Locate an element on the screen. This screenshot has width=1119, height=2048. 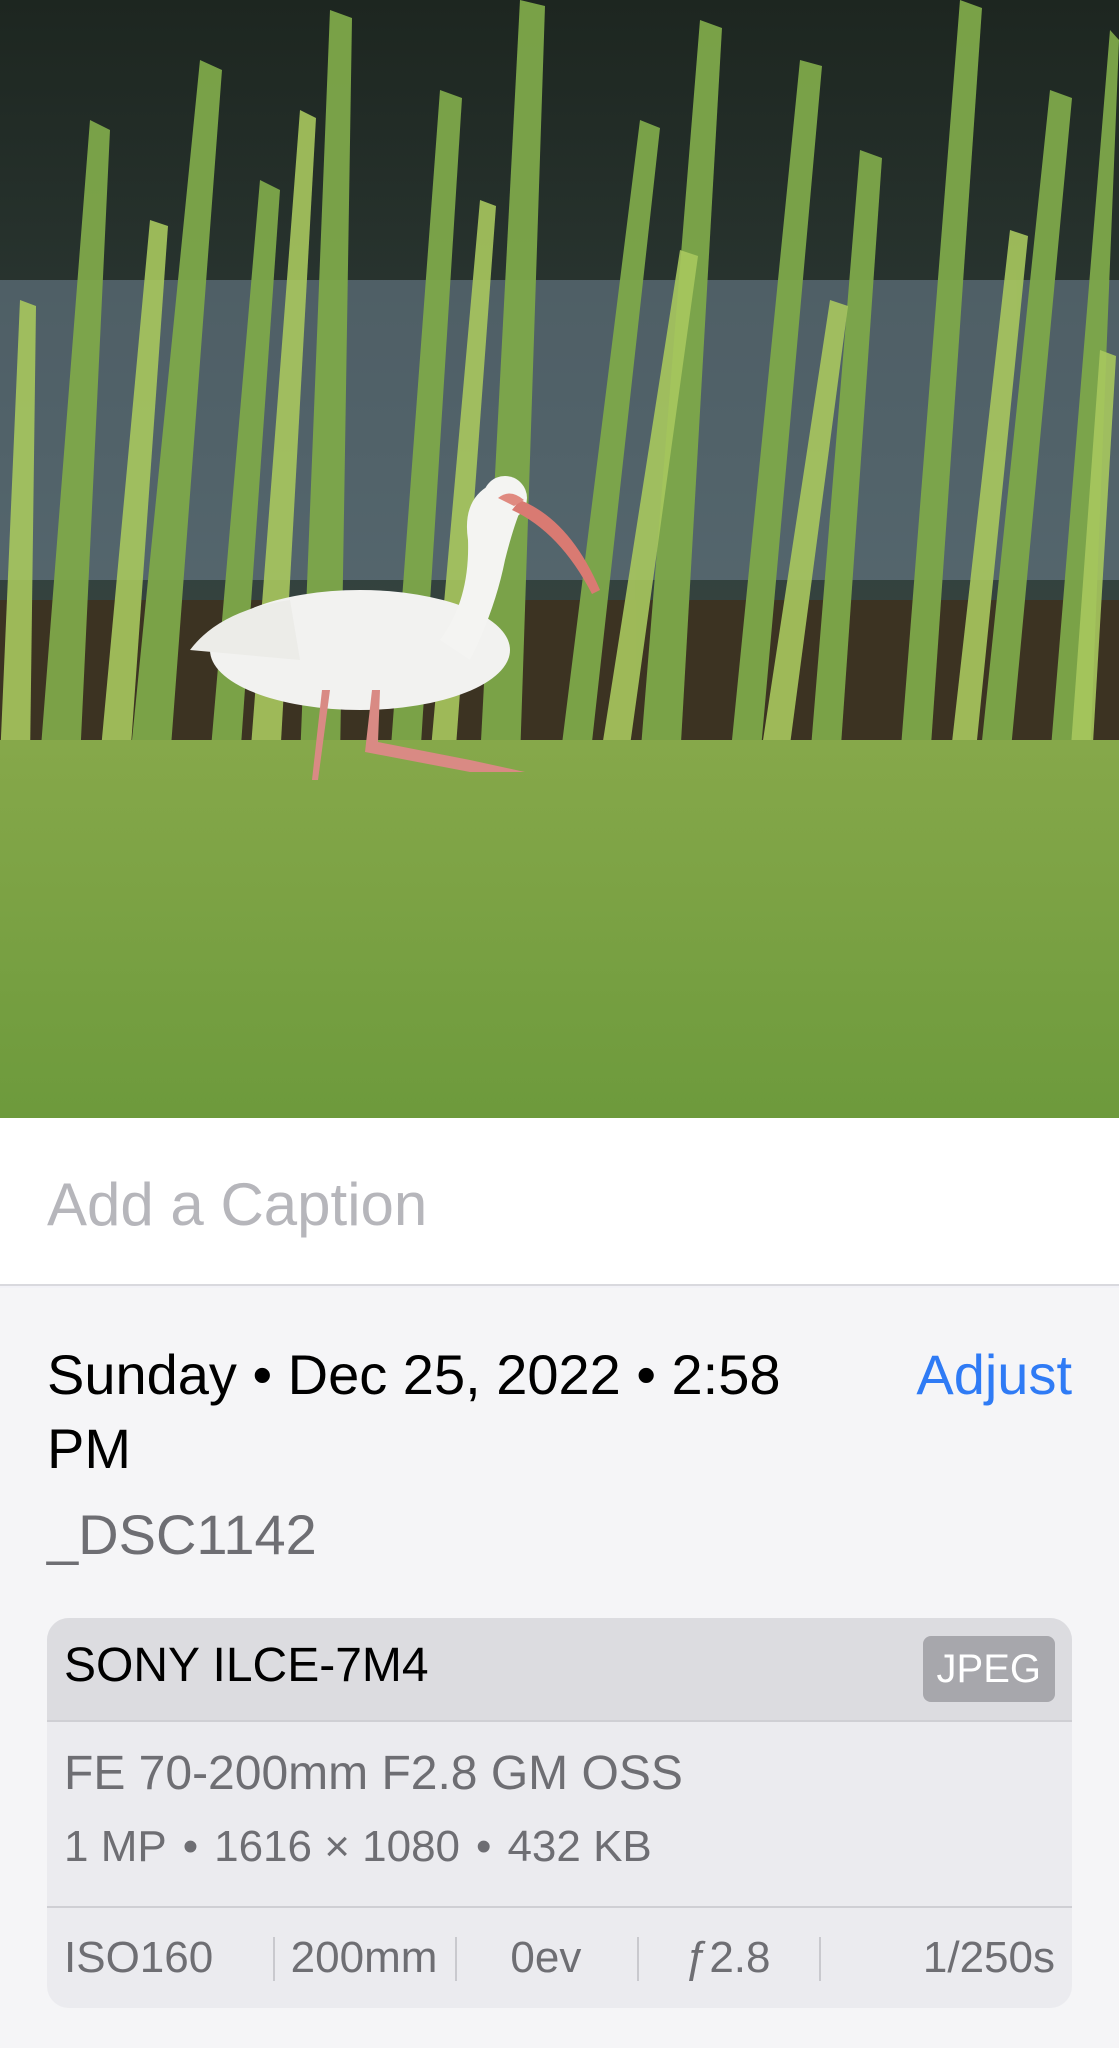
camera-model: SONY ILCE-7M4 is located at coordinates (246, 1665).